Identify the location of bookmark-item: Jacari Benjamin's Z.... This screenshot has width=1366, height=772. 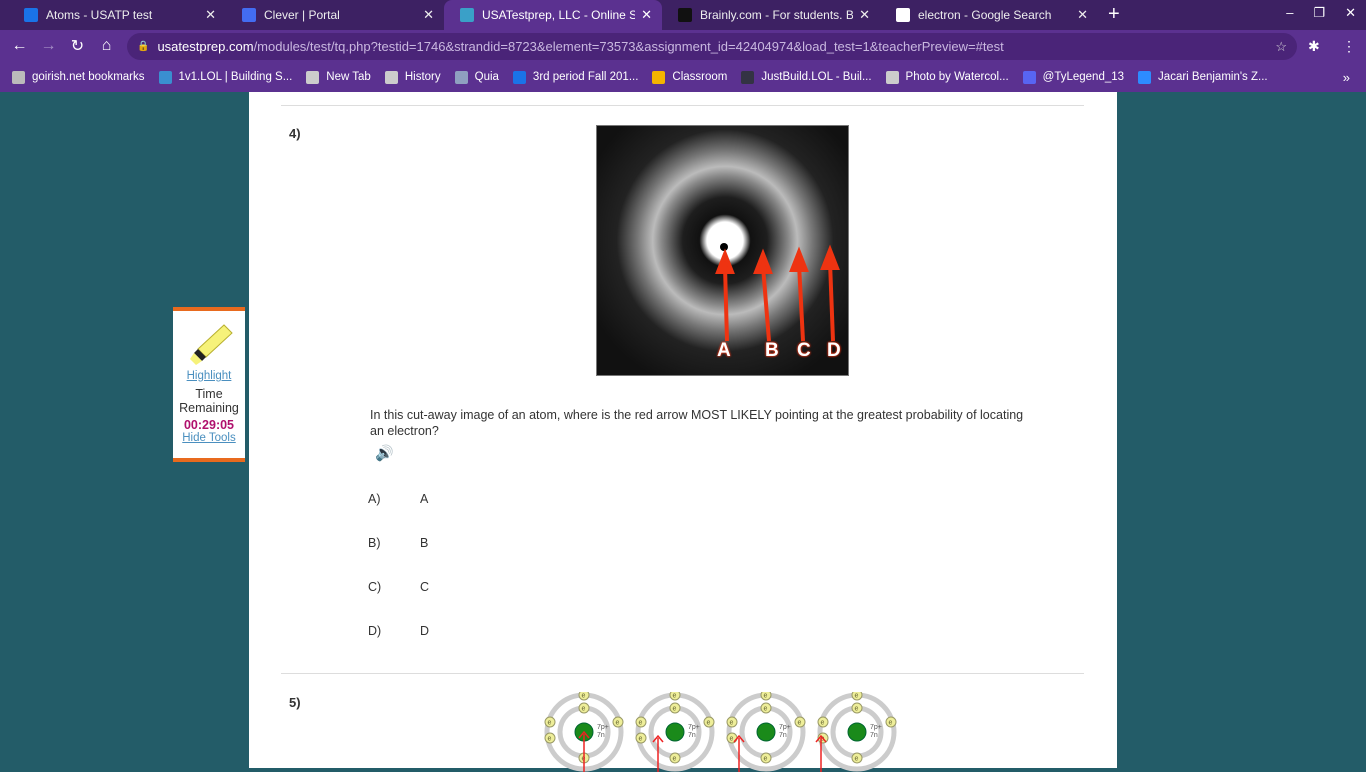
(1203, 77).